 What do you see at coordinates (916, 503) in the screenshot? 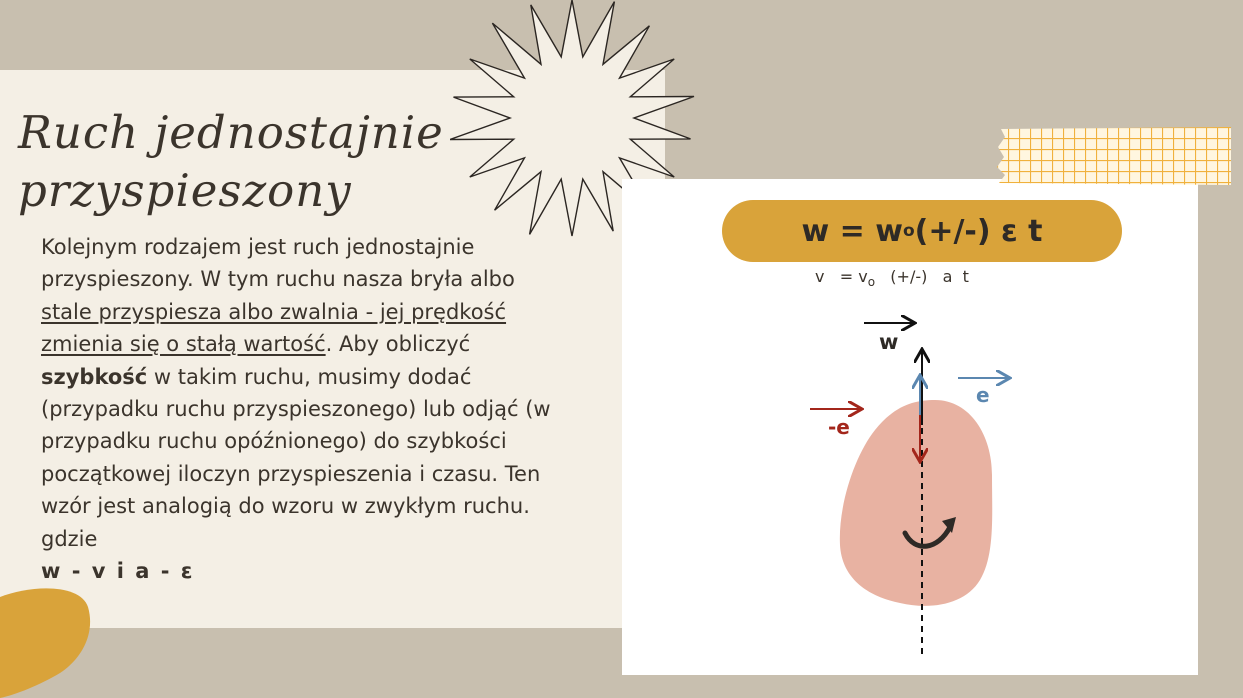
I see `body-blob-shape` at bounding box center [916, 503].